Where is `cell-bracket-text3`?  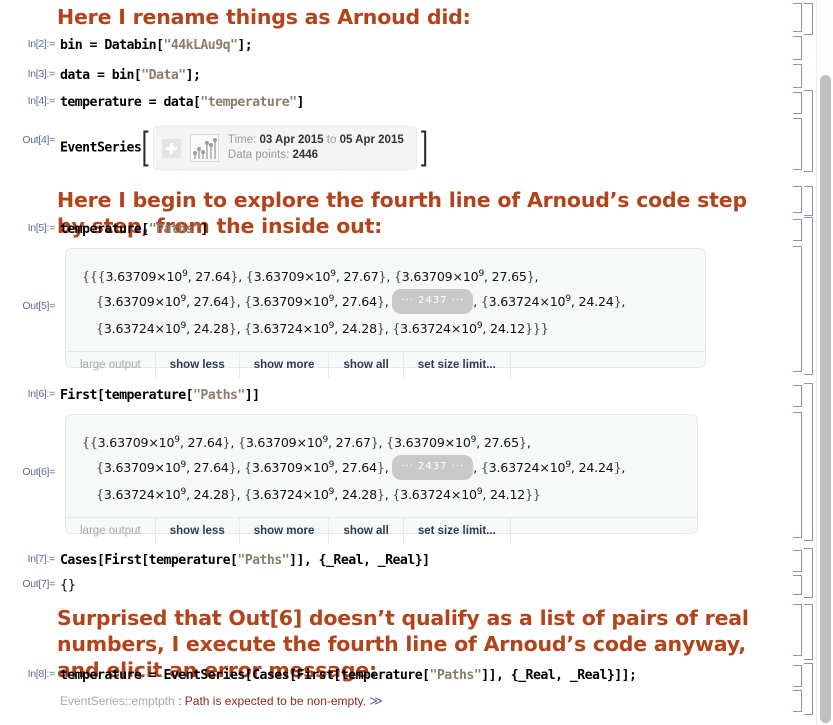 cell-bracket-text3 is located at coordinates (797, 630).